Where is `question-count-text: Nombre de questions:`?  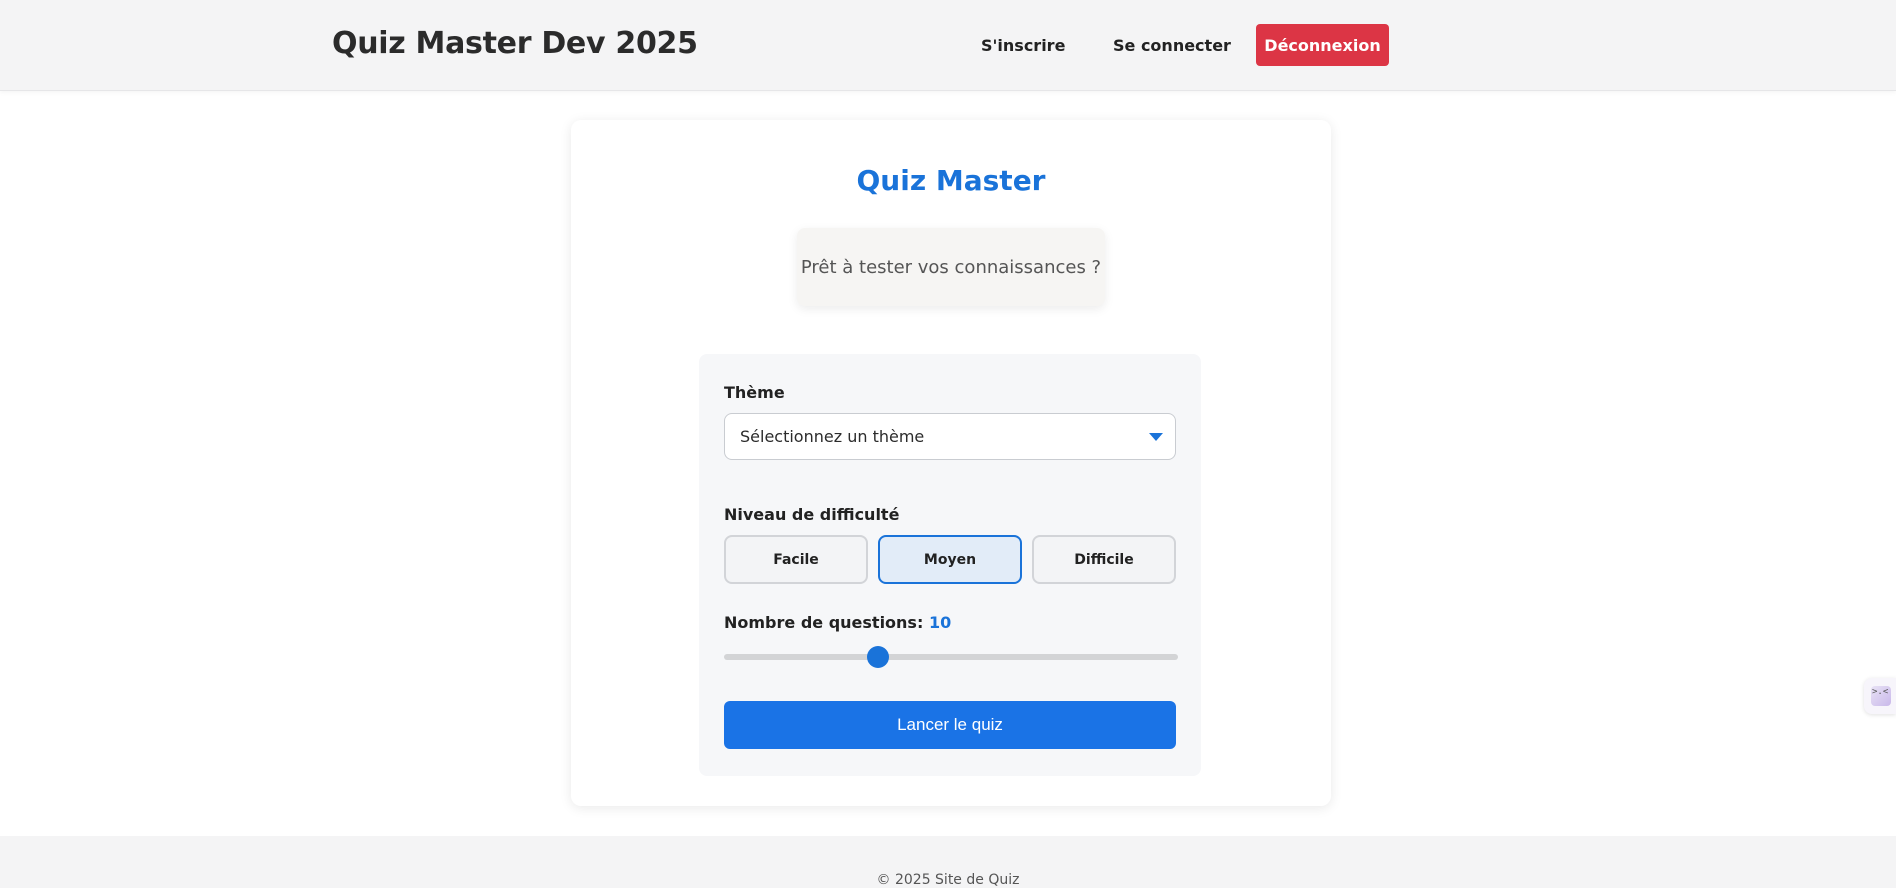 question-count-text: Nombre de questions: is located at coordinates (824, 622).